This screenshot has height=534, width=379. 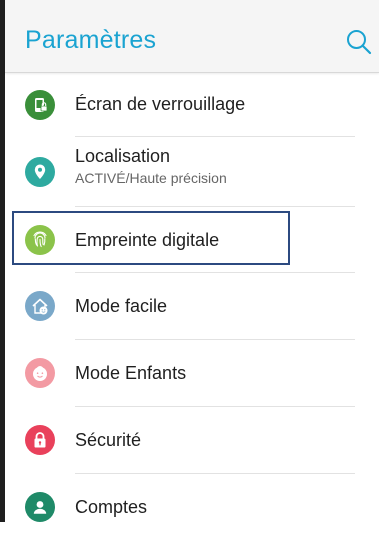 I want to click on settings-item-lock-screen: Écran de verrouillage, so click(x=192, y=105).